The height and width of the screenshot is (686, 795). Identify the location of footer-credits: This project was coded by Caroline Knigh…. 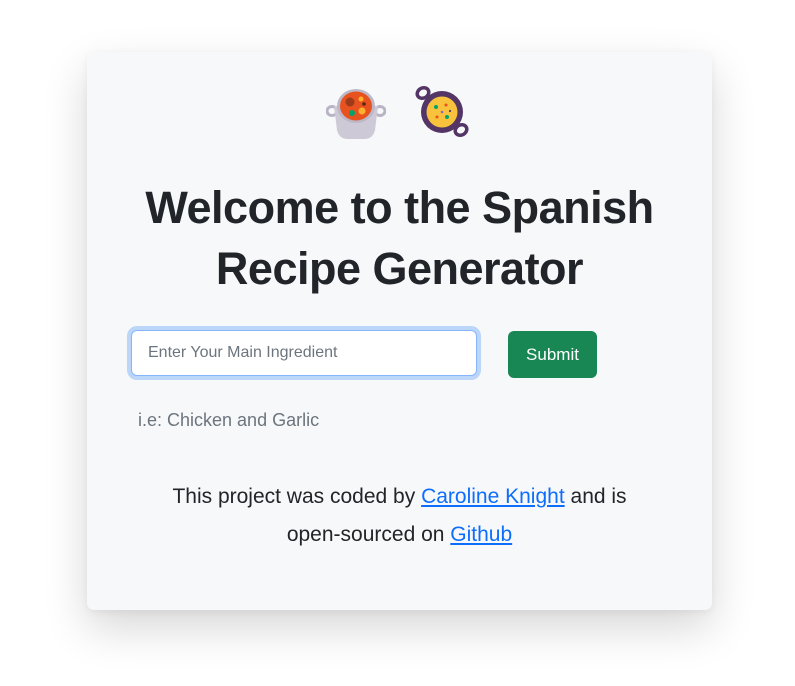
(399, 516).